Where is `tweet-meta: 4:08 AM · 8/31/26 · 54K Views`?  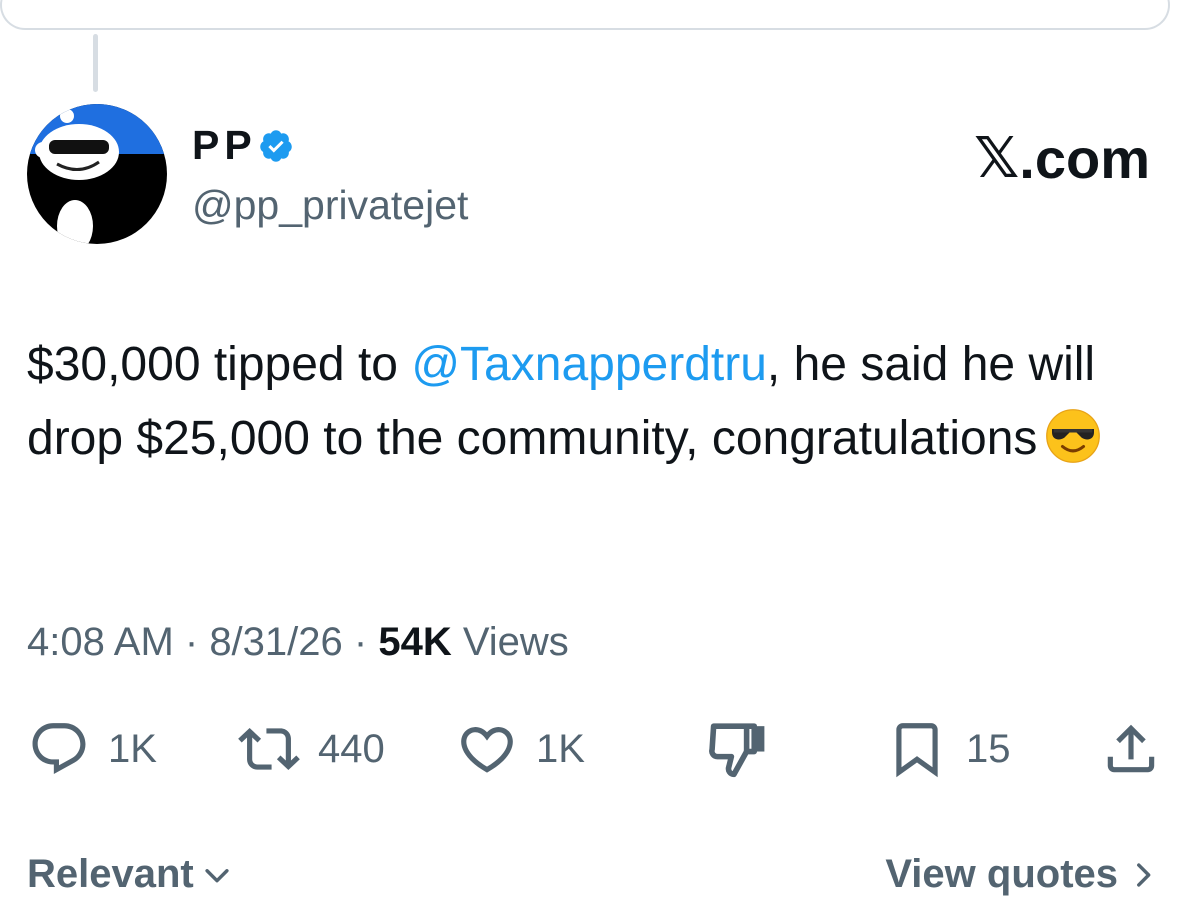 tweet-meta: 4:08 AM · 8/31/26 · 54K Views is located at coordinates (298, 642).